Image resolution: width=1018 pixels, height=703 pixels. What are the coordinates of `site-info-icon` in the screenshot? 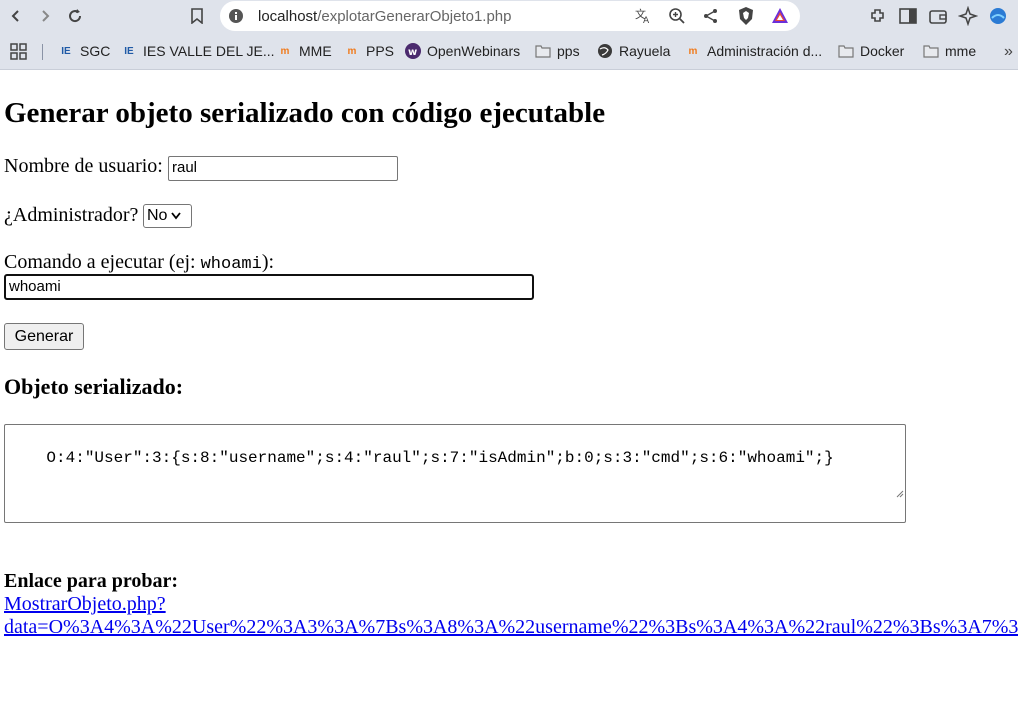 It's located at (236, 16).